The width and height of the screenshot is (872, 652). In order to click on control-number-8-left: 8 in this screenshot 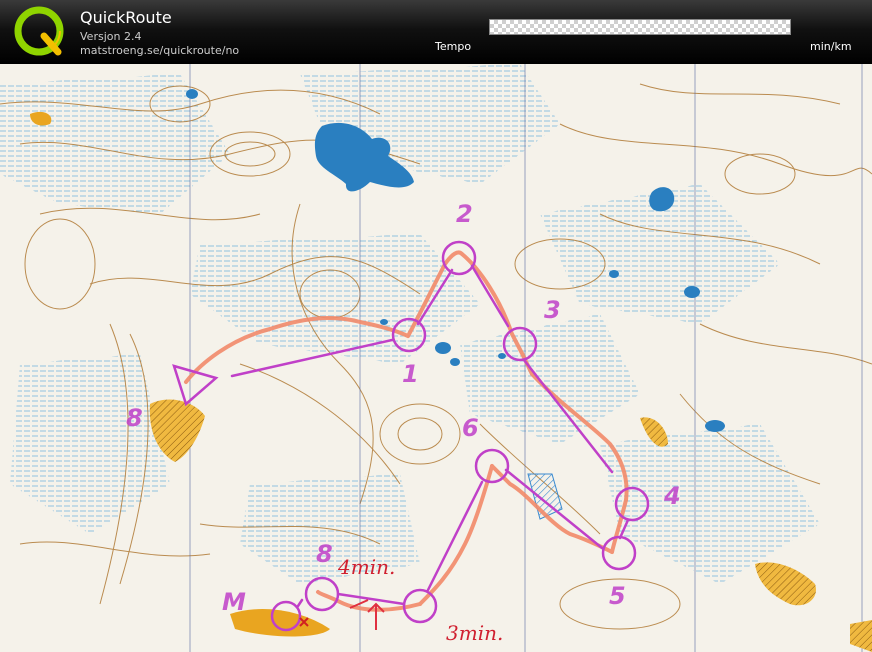, I will do `click(134, 418)`.